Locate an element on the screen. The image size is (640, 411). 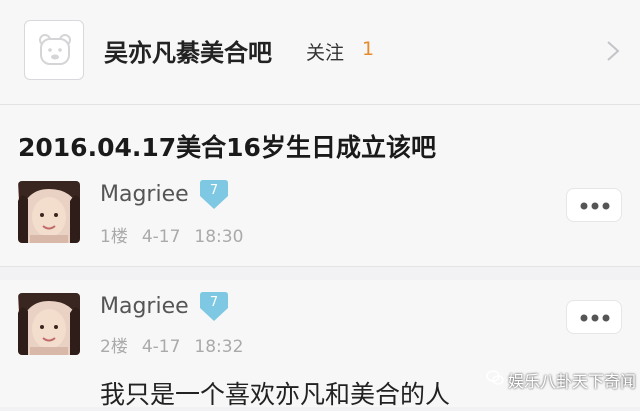
thread-title: 2016.04.17美合16岁生日成立该吧 is located at coordinates (227, 147).